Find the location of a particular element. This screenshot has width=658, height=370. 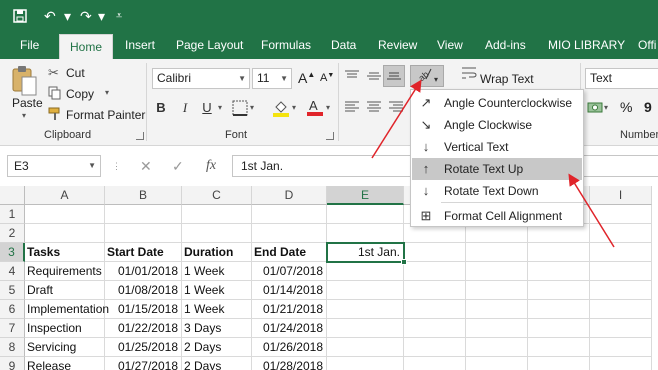

tab-file: File is located at coordinates (29, 45).